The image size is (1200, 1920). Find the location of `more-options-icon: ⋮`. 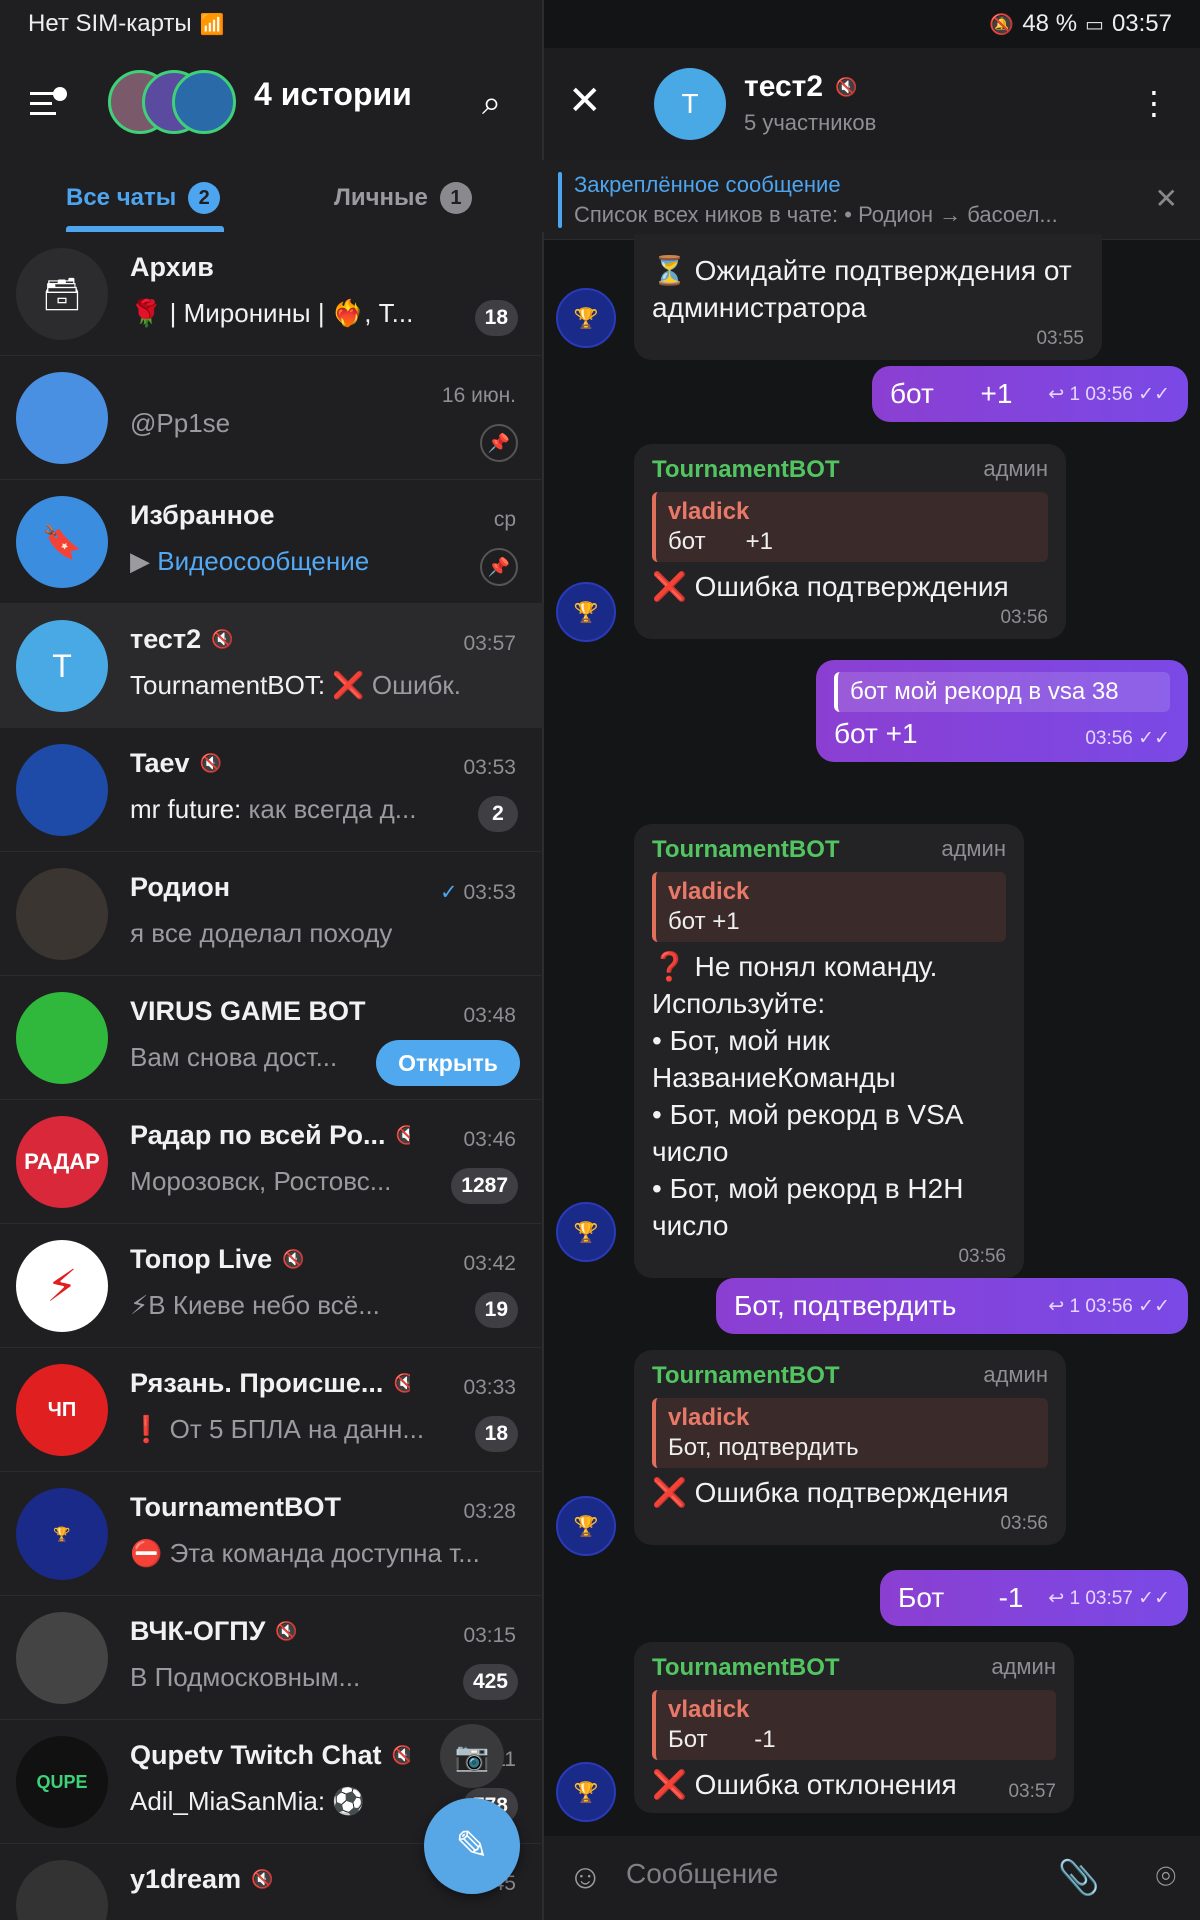

more-options-icon: ⋮ is located at coordinates (1154, 103).